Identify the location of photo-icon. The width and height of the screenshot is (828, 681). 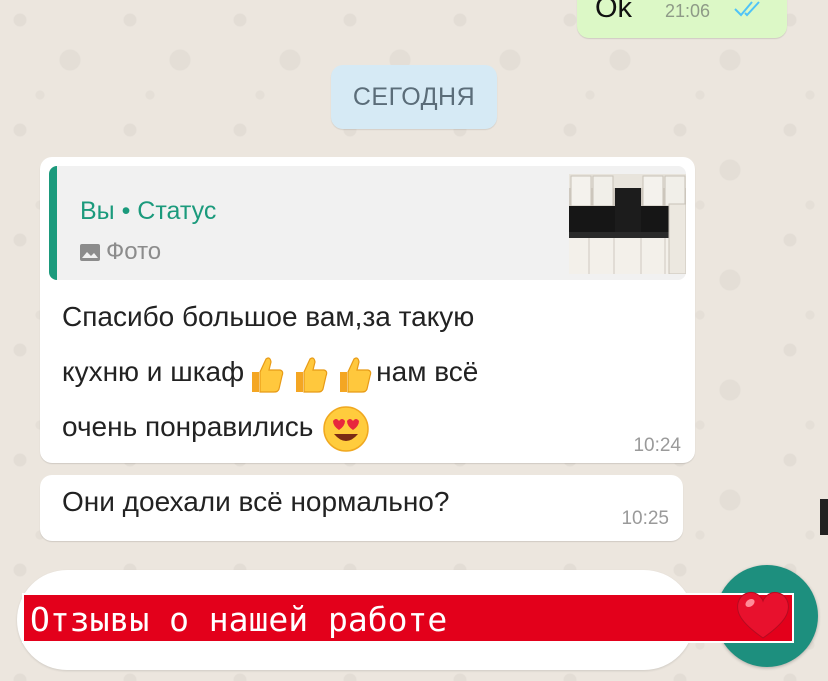
(90, 252).